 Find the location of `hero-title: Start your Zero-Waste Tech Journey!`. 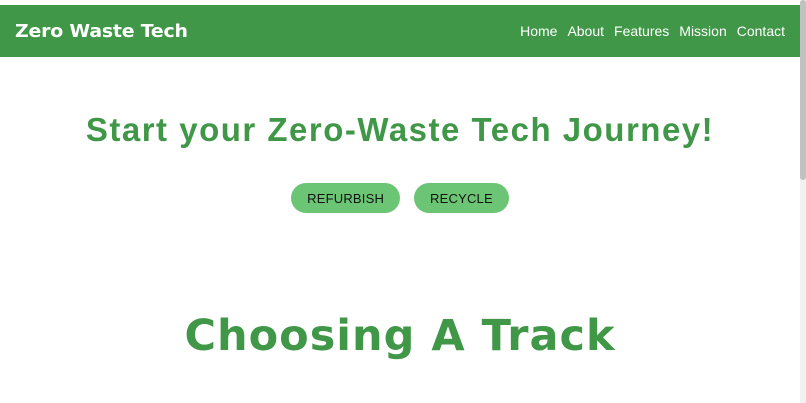

hero-title: Start your Zero-Waste Tech Journey! is located at coordinates (400, 129).